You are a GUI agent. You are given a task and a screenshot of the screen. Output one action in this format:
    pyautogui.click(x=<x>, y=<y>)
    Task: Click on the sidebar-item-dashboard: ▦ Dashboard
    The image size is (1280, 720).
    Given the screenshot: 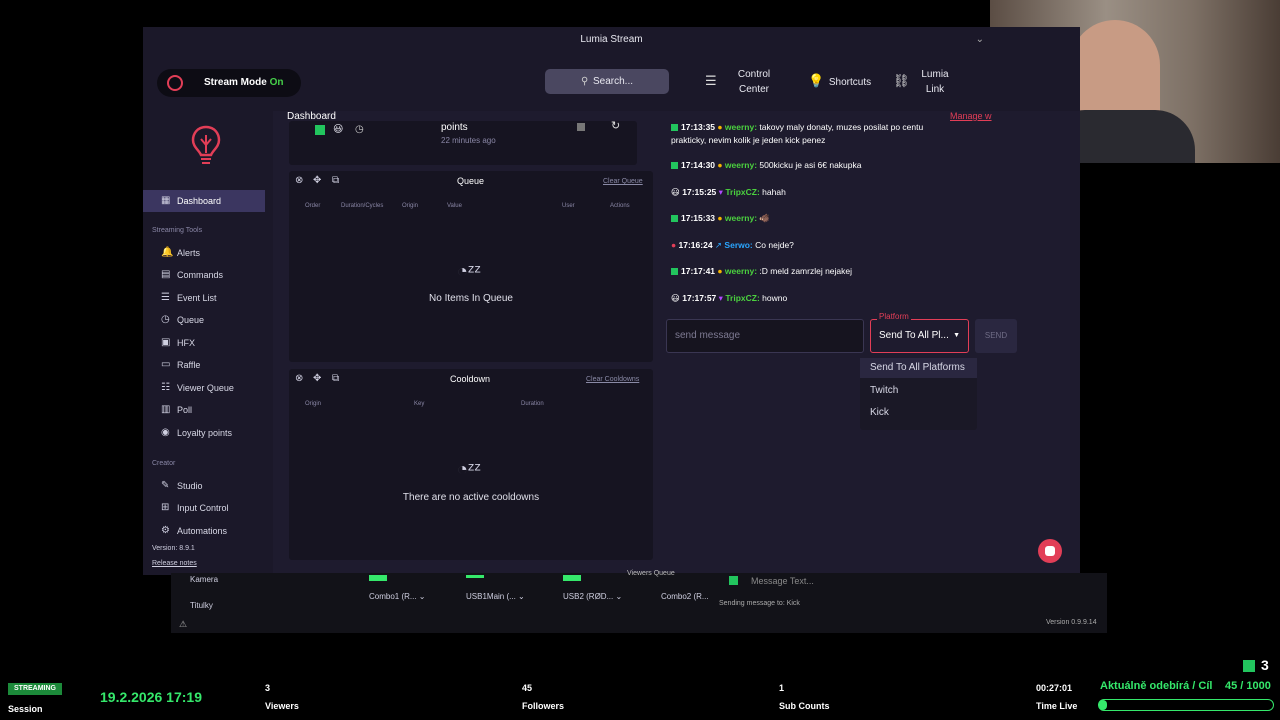 What is the action you would take?
    pyautogui.click(x=204, y=201)
    